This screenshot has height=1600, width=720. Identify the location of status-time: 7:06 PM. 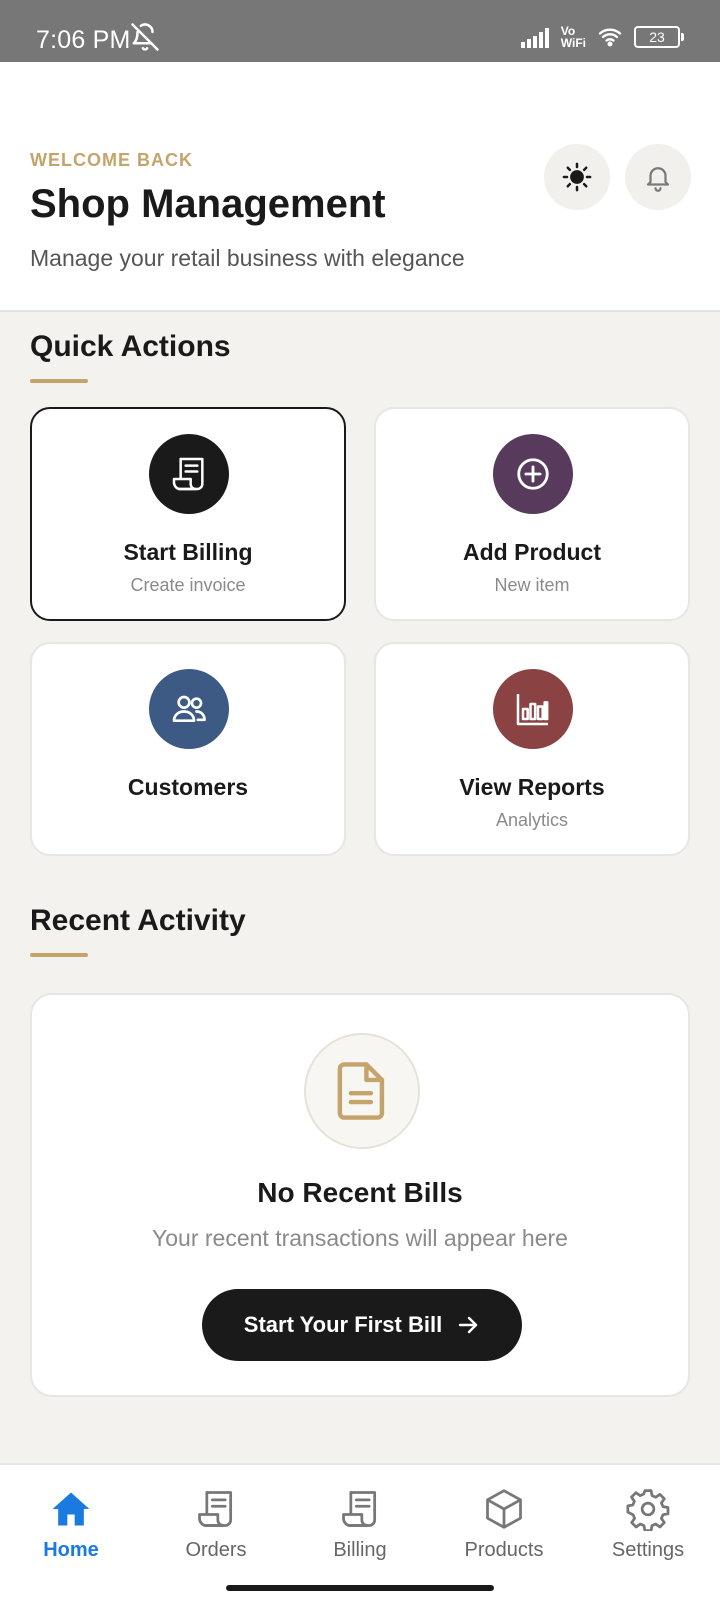
(83, 40).